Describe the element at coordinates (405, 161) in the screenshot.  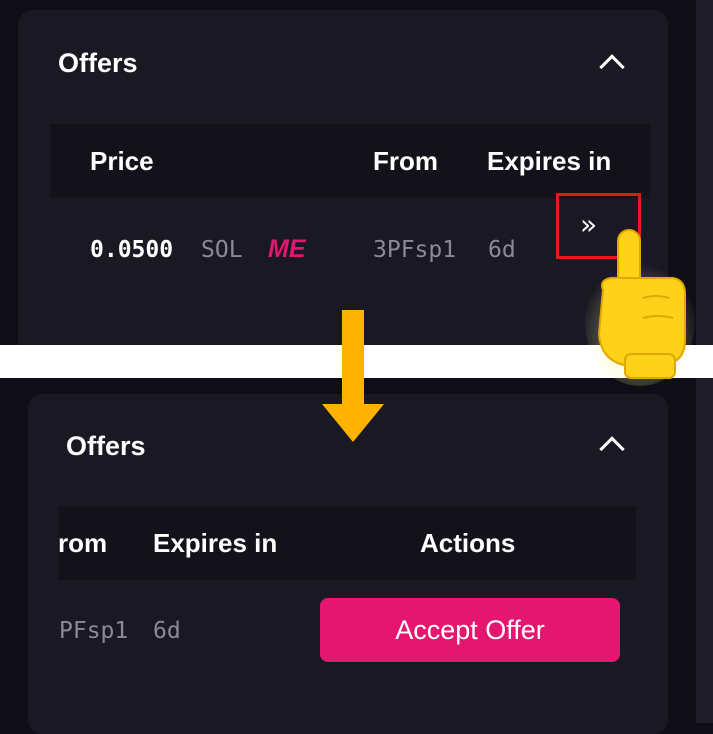
I see `col-from: From` at that location.